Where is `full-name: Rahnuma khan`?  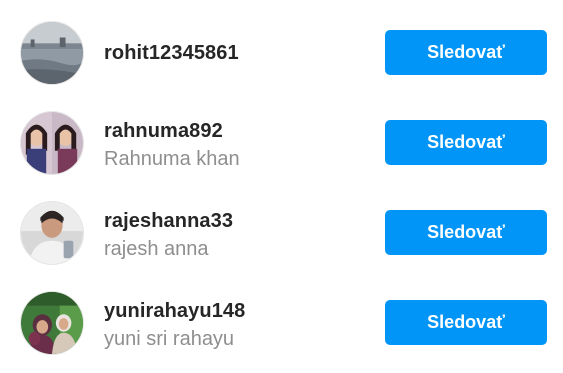
full-name: Rahnuma khan is located at coordinates (172, 159).